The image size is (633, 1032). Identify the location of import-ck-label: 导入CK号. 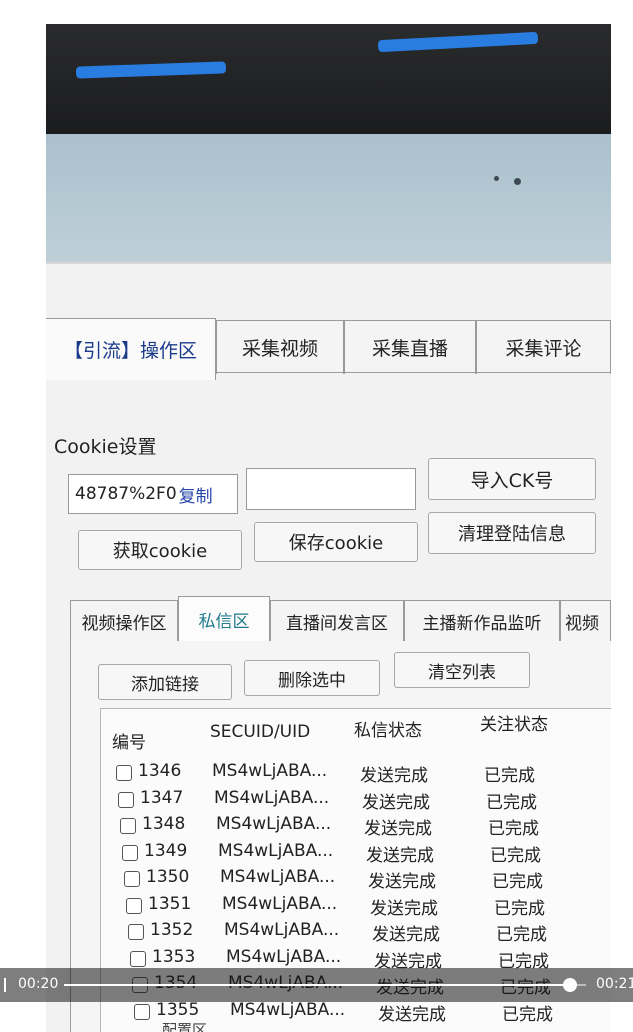
(512, 480).